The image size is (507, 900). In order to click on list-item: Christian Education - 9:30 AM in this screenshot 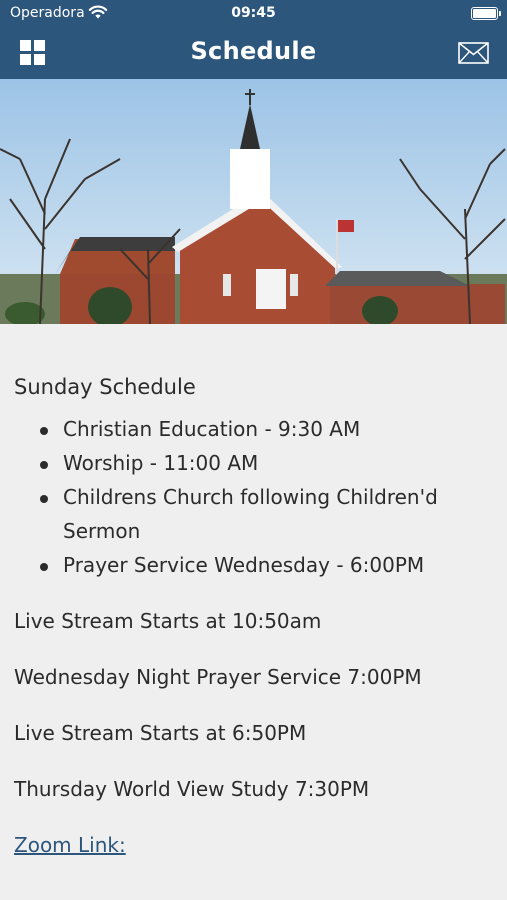, I will do `click(254, 429)`.